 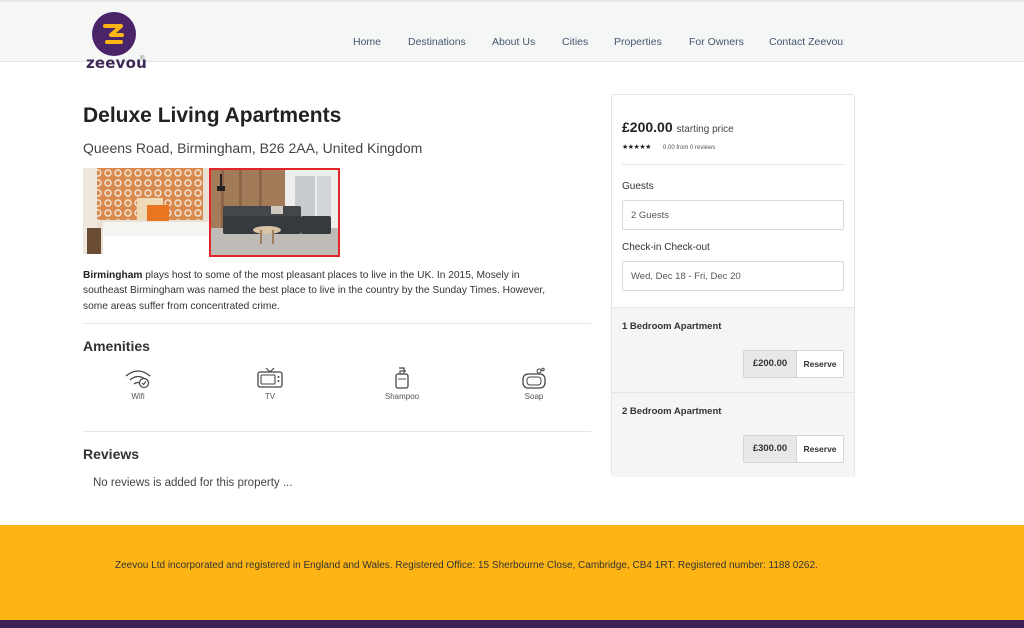 What do you see at coordinates (820, 364) in the screenshot?
I see `reserve-button-1-bedroom: Reserve` at bounding box center [820, 364].